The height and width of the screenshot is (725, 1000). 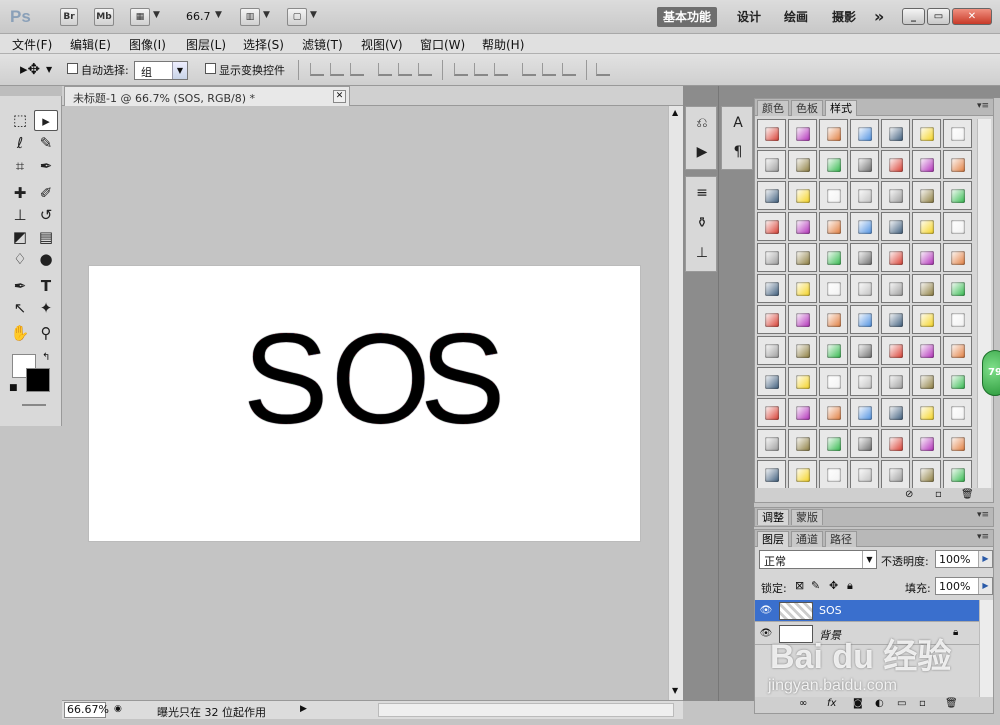 I want to click on align-left-icon, so click(x=385, y=69).